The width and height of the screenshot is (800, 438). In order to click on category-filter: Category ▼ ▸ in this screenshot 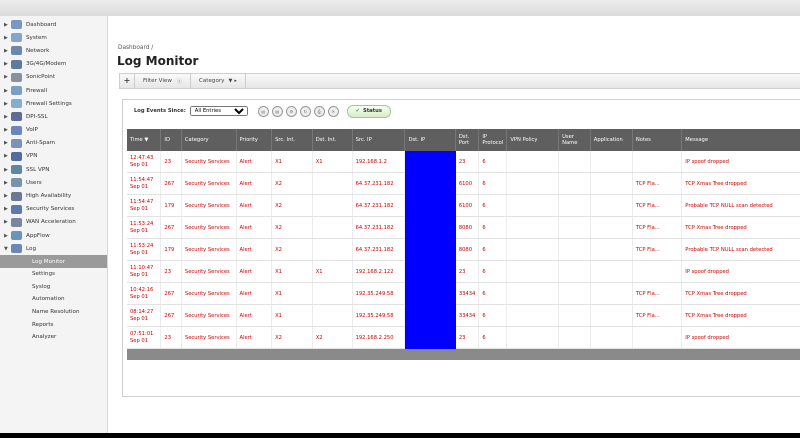, I will do `click(218, 81)`.